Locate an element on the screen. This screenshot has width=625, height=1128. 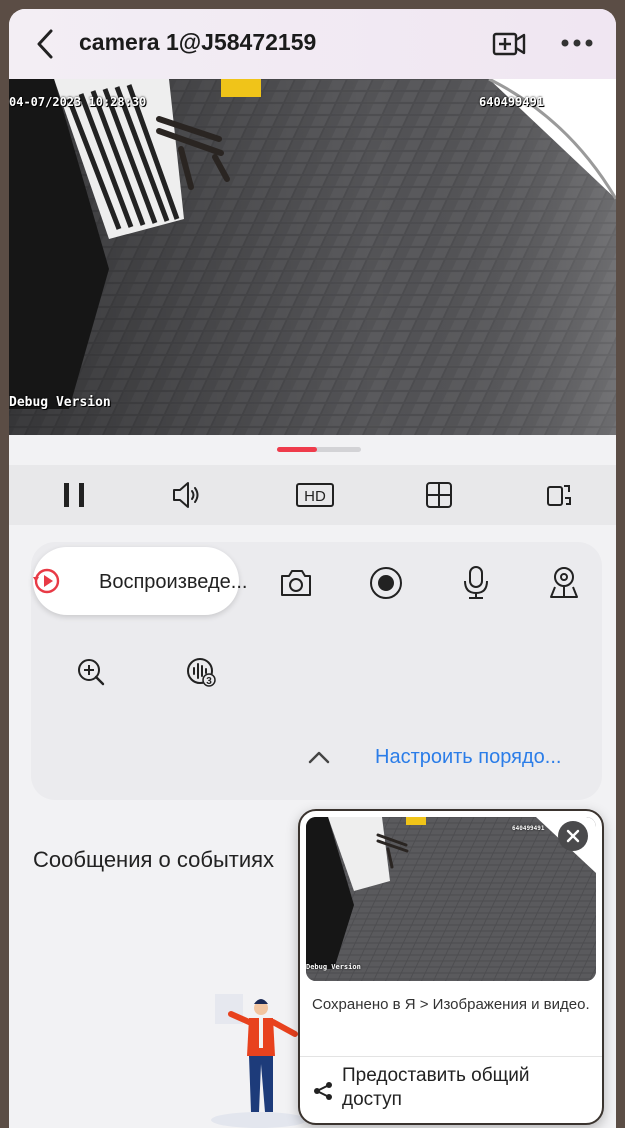
hd-button: HD is located at coordinates (315, 495).